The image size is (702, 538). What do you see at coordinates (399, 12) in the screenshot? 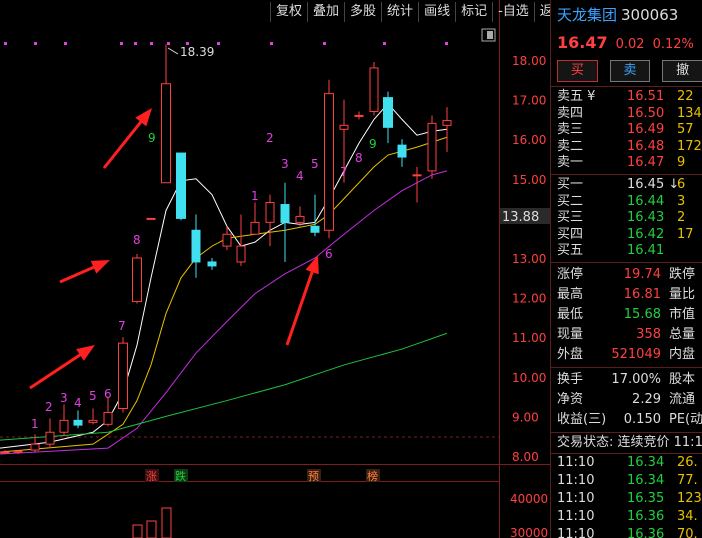
I see `toolbar-btn-3: 统计` at bounding box center [399, 12].